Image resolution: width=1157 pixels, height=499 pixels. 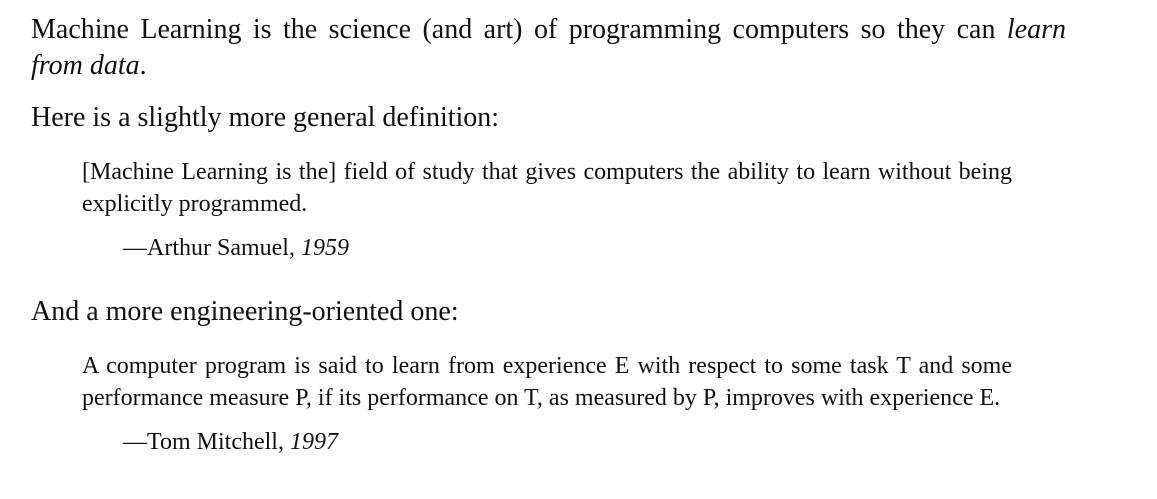 What do you see at coordinates (597, 442) in the screenshot?
I see `mitchell-attribution: —Tom Mitchell, 1997` at bounding box center [597, 442].